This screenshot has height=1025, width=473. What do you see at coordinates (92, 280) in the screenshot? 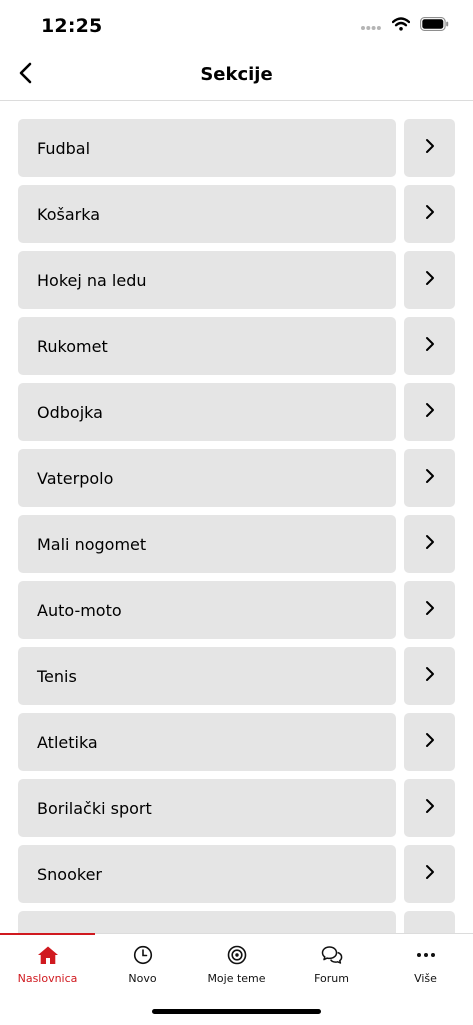
I see `section-label: Hokej na ledu` at bounding box center [92, 280].